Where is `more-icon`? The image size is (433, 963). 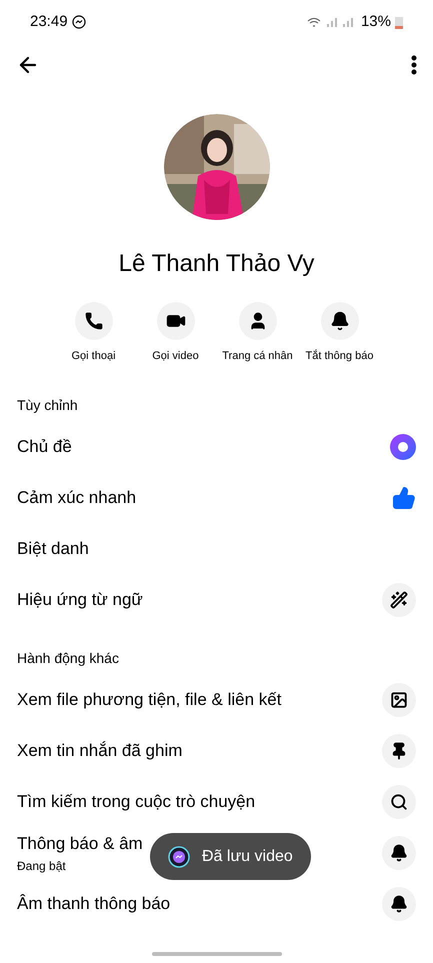
more-icon is located at coordinates (414, 65).